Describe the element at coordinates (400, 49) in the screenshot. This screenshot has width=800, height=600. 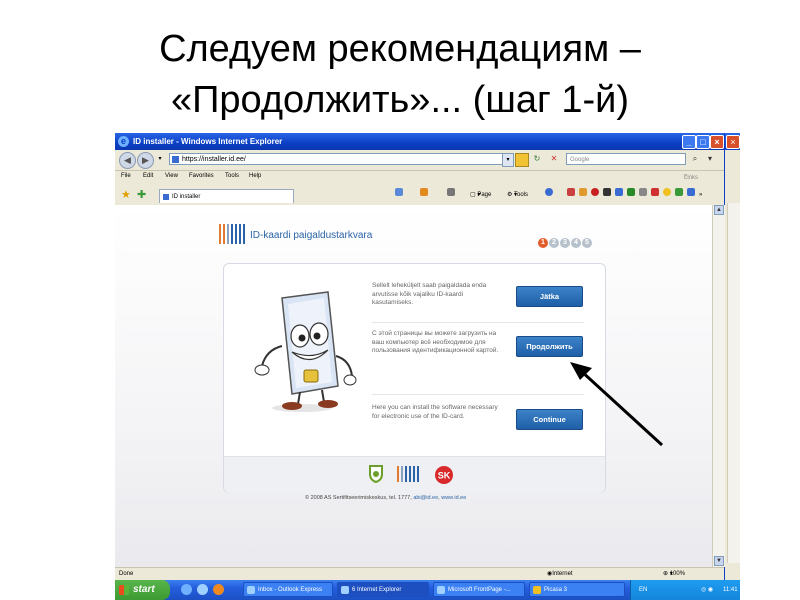
I see `slide-title-line-1: Следуем рекомендациям –` at that location.